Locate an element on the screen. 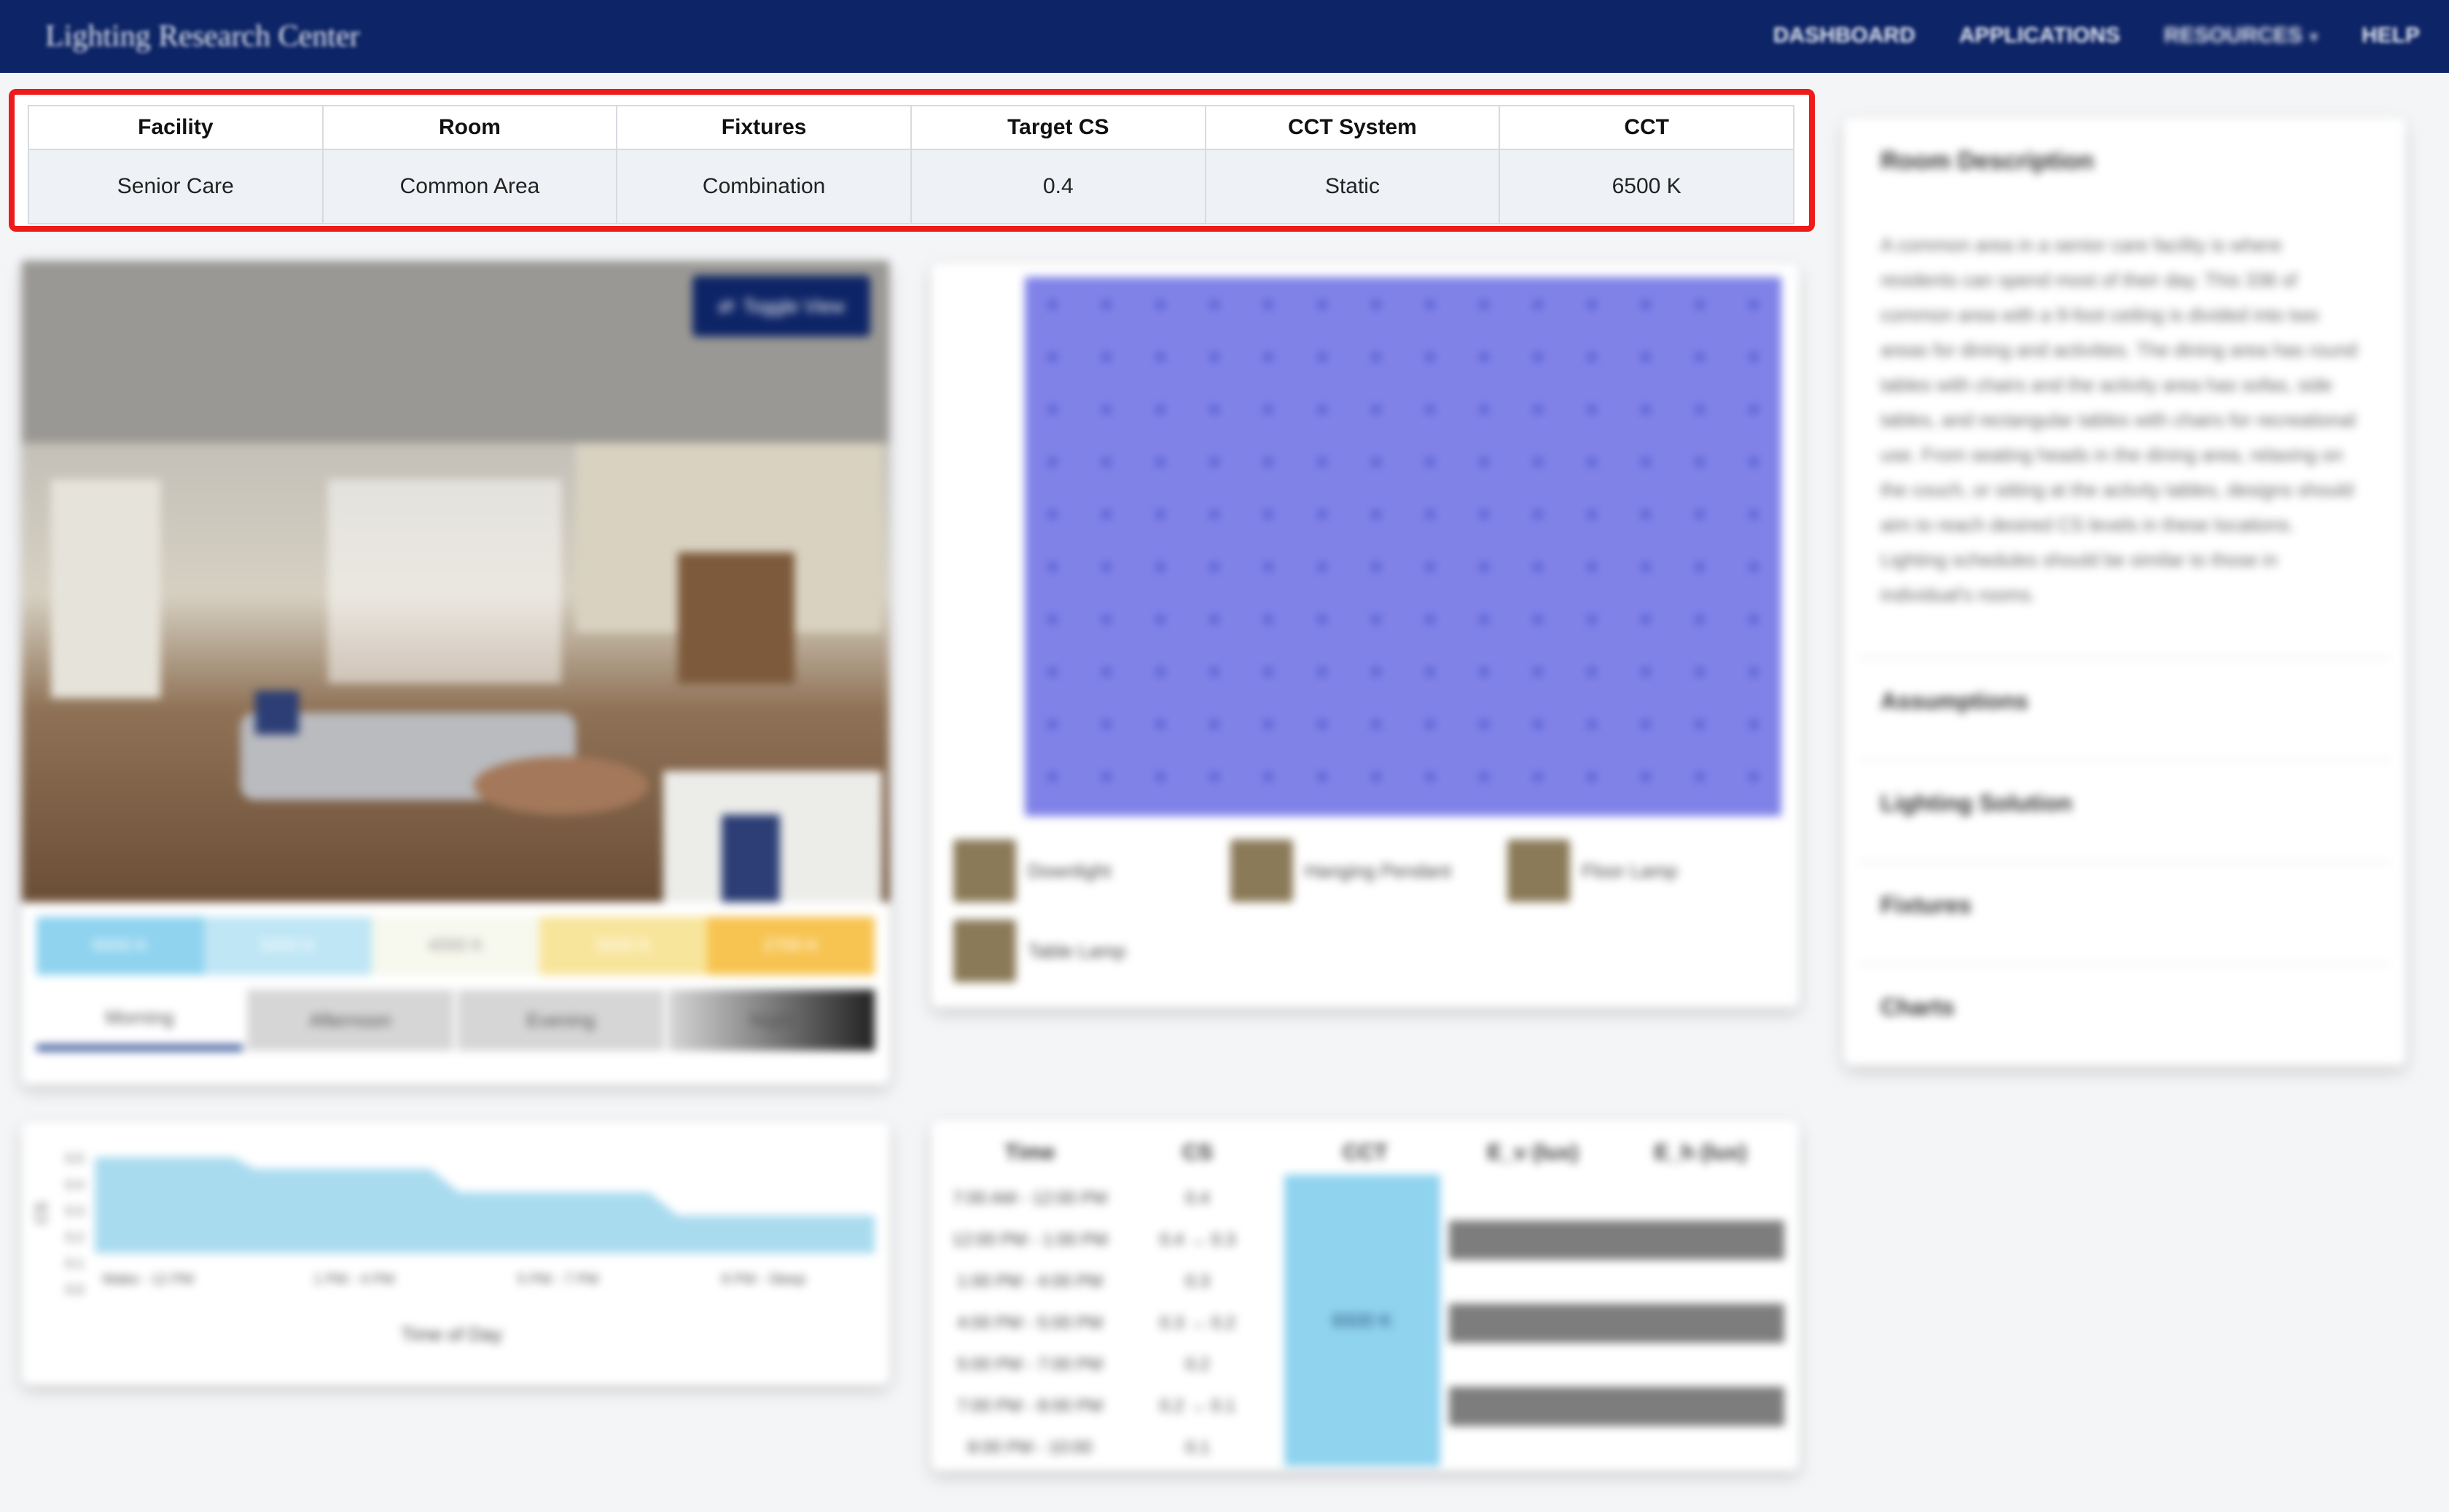 This screenshot has height=1512, width=2449. nav-resources: RESOURCES ▾ is located at coordinates (2241, 36).